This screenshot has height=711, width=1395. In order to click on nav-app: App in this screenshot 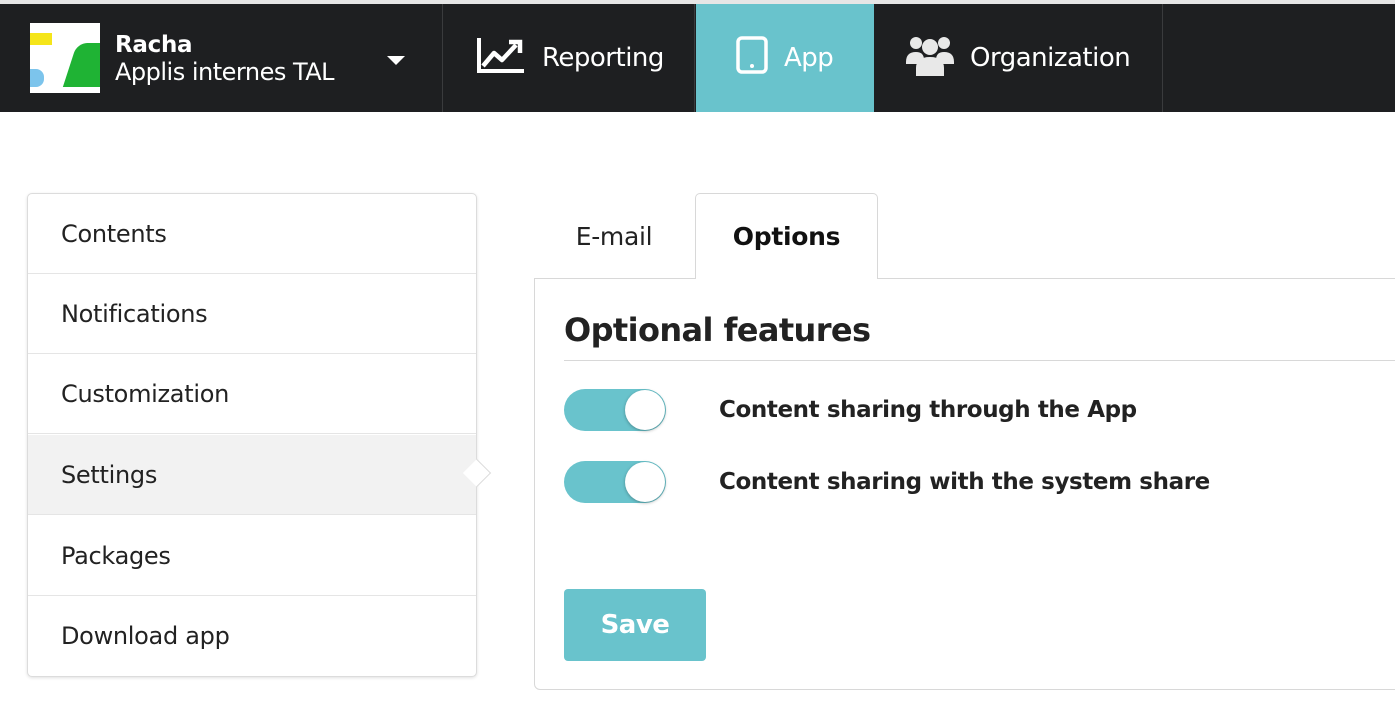, I will do `click(785, 58)`.